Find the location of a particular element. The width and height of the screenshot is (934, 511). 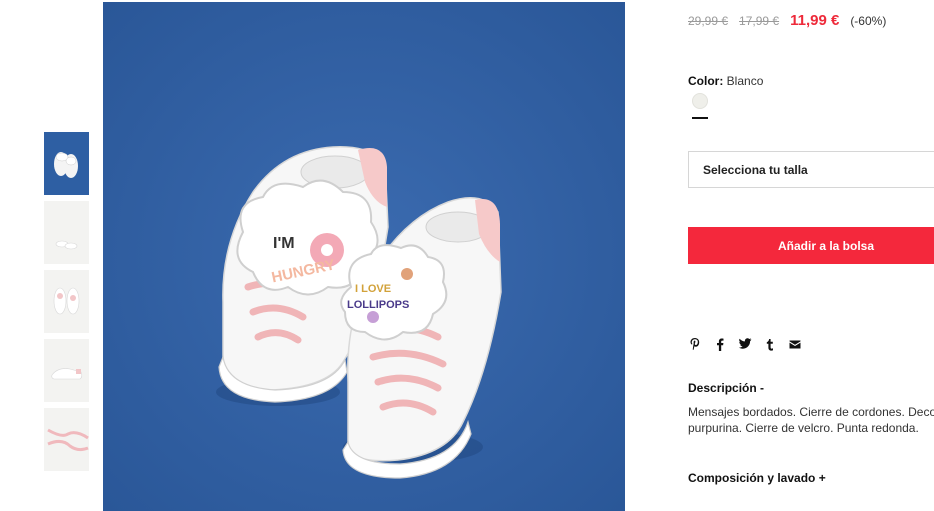

description-toggle: Descripción - is located at coordinates (726, 388).